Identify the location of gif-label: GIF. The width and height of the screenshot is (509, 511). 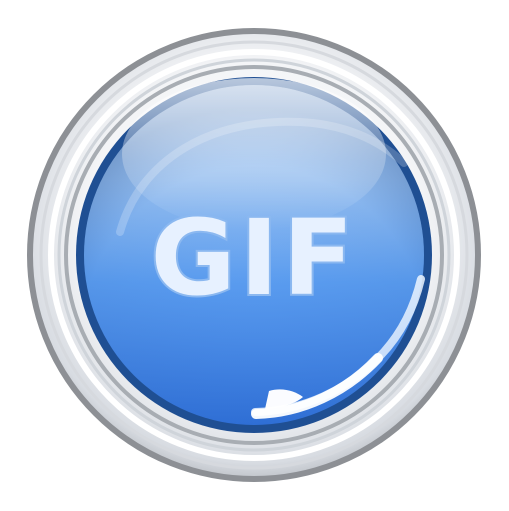
(253, 258).